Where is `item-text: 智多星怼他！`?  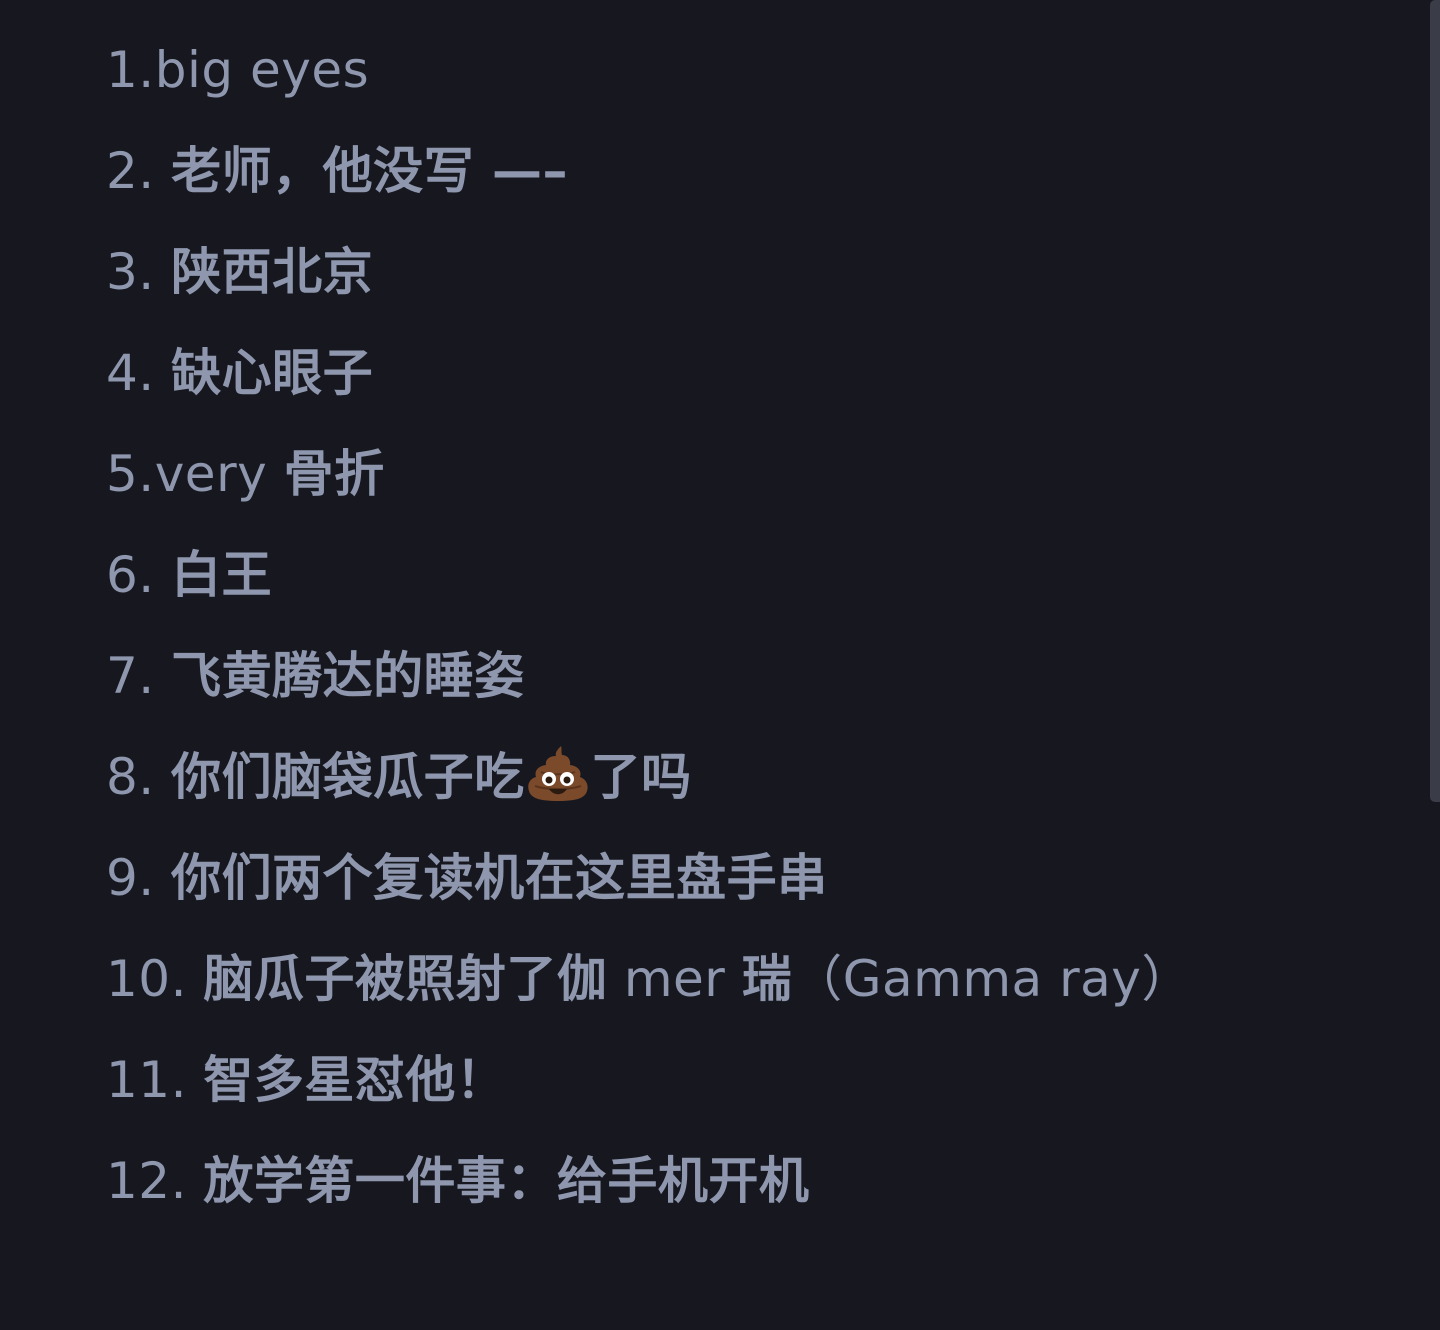 item-text: 智多星怼他！ is located at coordinates (355, 1080).